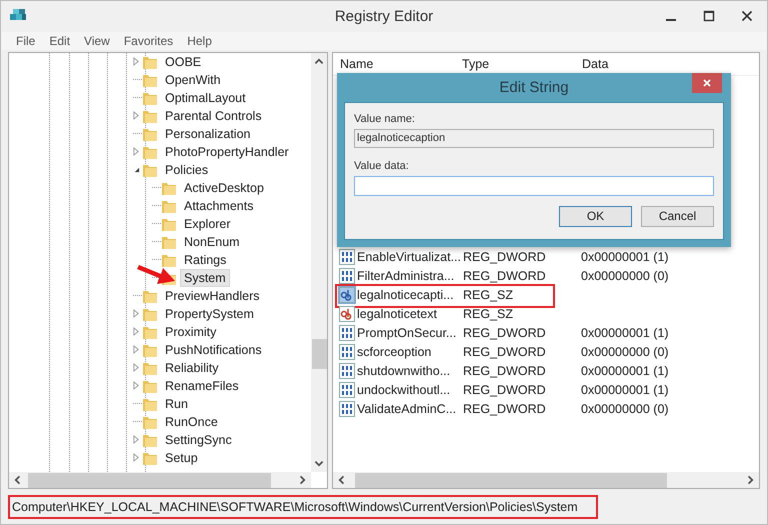 Image resolution: width=768 pixels, height=525 pixels. What do you see at coordinates (183, 61) in the screenshot?
I see `tree-item: OOBE` at bounding box center [183, 61].